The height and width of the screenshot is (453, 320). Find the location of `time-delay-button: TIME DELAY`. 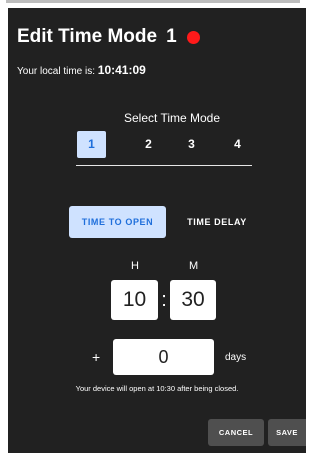

time-delay-button: TIME DELAY is located at coordinates (217, 222).